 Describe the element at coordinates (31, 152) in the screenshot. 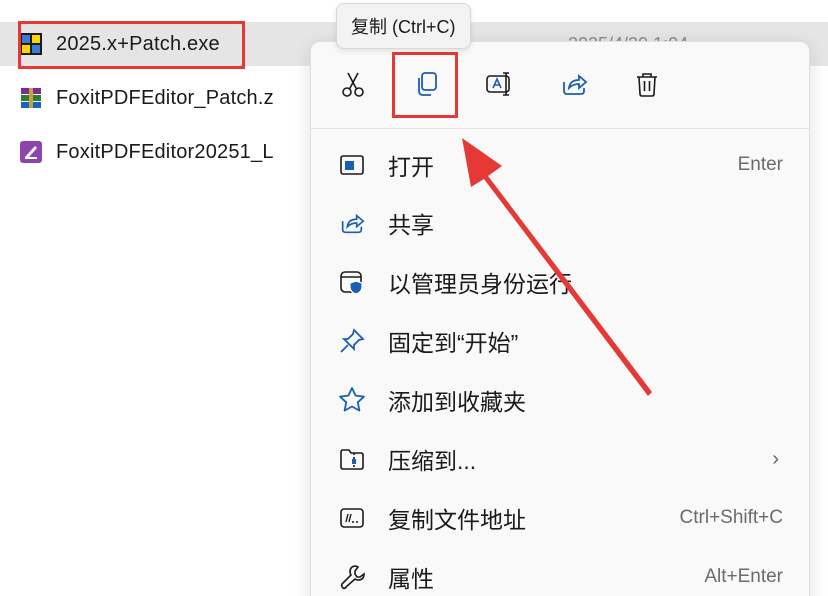

I see `foxit-installer-icon` at that location.